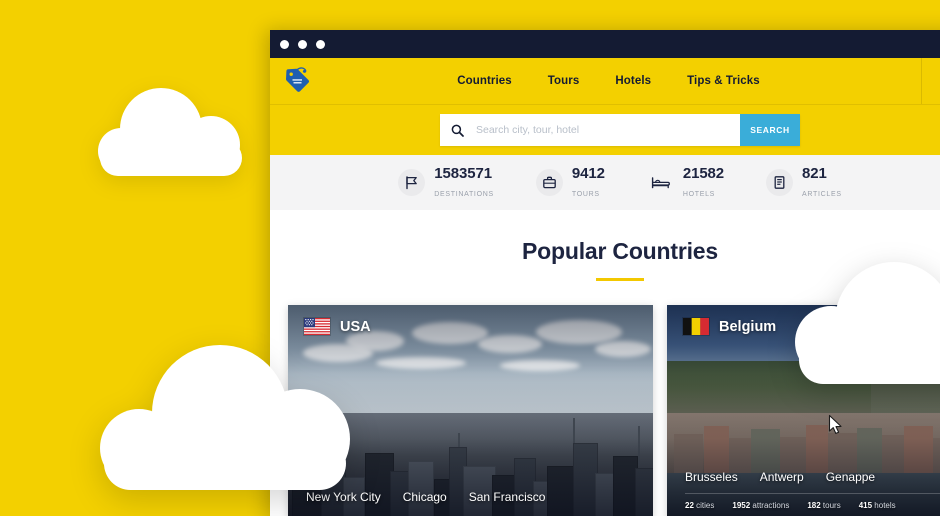  I want to click on stat-tours: 9412 TOURS, so click(570, 183).